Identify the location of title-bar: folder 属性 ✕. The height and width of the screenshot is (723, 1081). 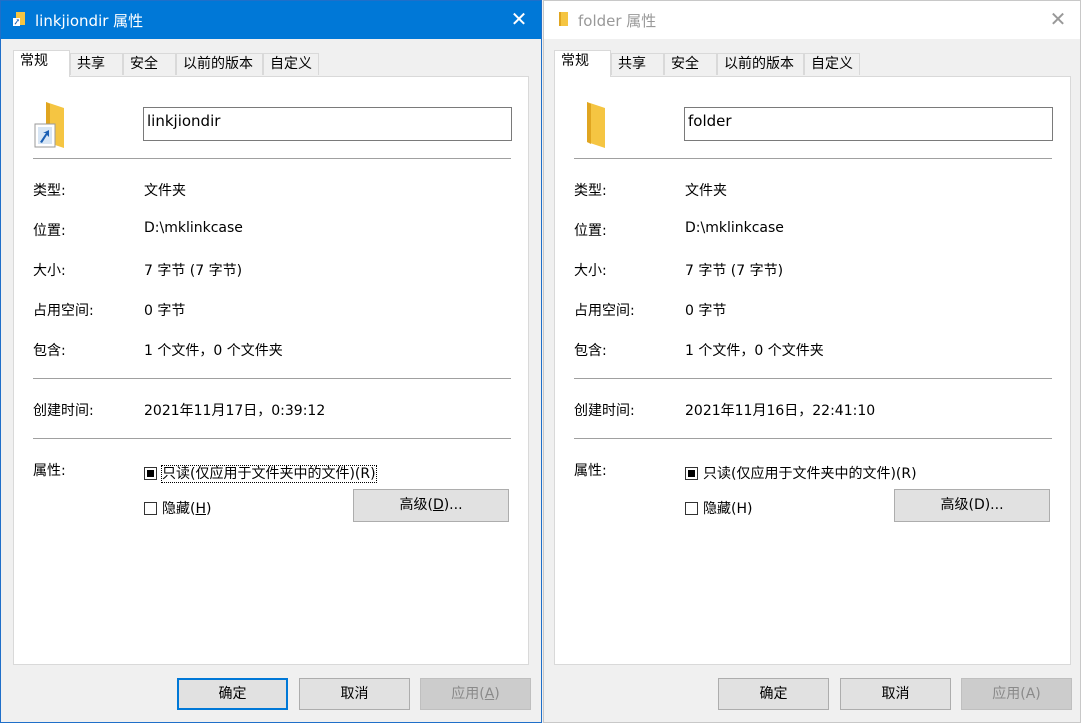
(812, 20).